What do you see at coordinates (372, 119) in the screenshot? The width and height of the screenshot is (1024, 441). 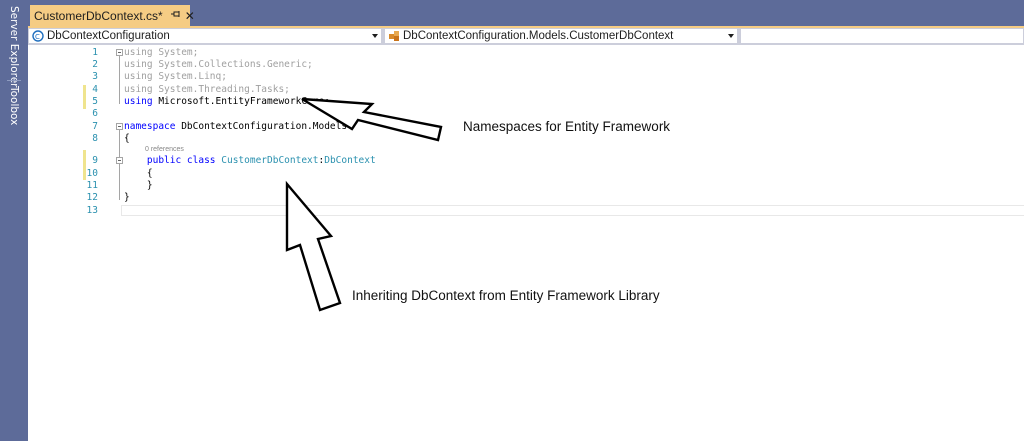 I see `arrow-to-namespaces` at bounding box center [372, 119].